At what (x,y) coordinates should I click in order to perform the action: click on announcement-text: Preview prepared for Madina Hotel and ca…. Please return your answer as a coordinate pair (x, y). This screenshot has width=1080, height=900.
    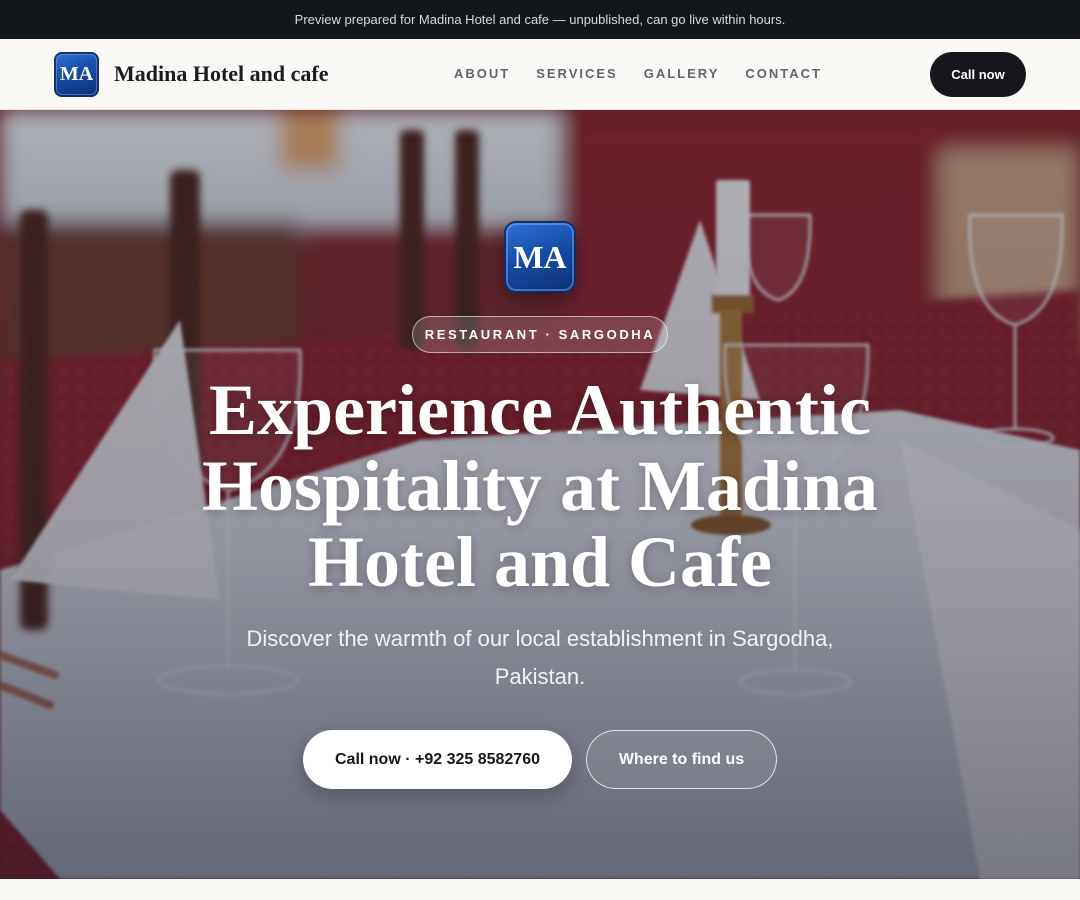
    Looking at the image, I should click on (540, 19).